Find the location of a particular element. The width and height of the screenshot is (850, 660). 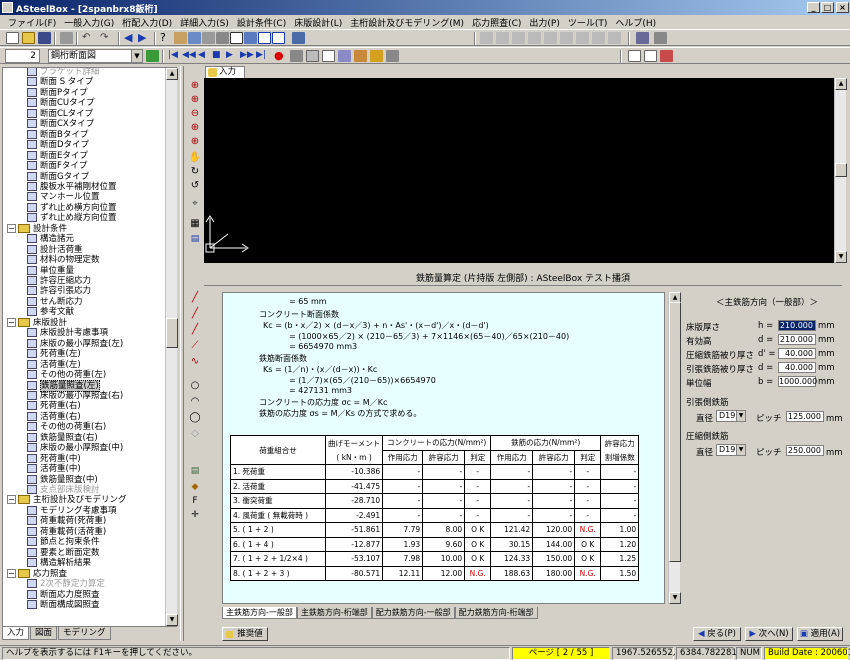

zoom-all-icon: ⊕ is located at coordinates (195, 142).